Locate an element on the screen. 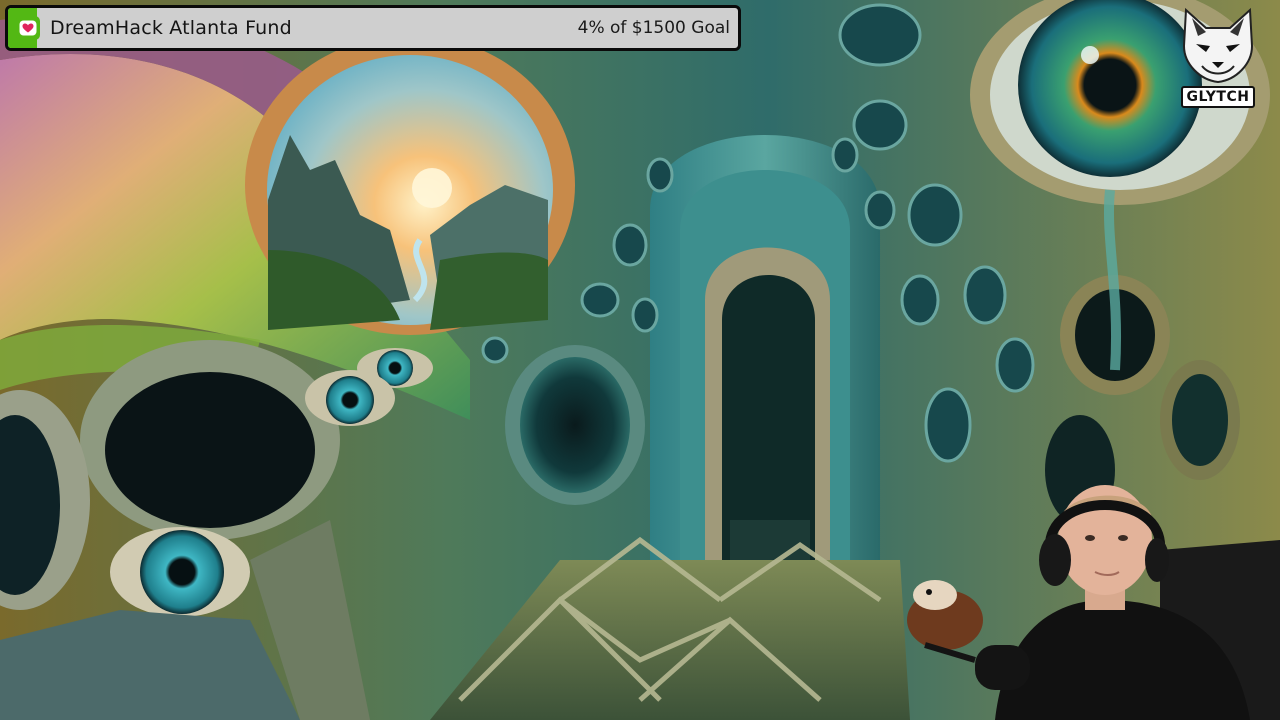 The image size is (1280, 720). goal-title: DreamHack Atlanta Fund is located at coordinates (171, 28).